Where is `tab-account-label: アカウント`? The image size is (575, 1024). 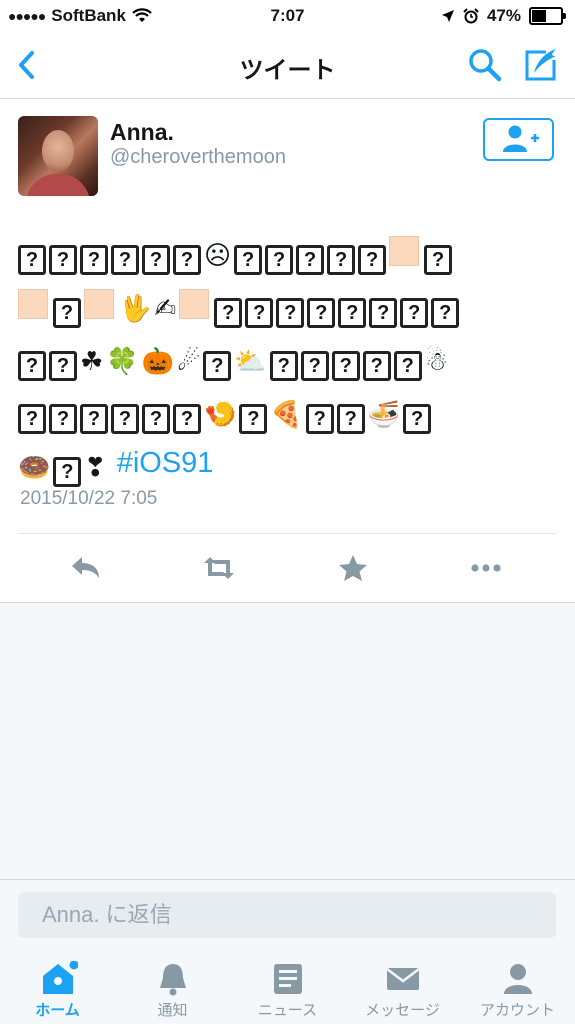
tab-account-label: アカウント is located at coordinates (517, 1010).